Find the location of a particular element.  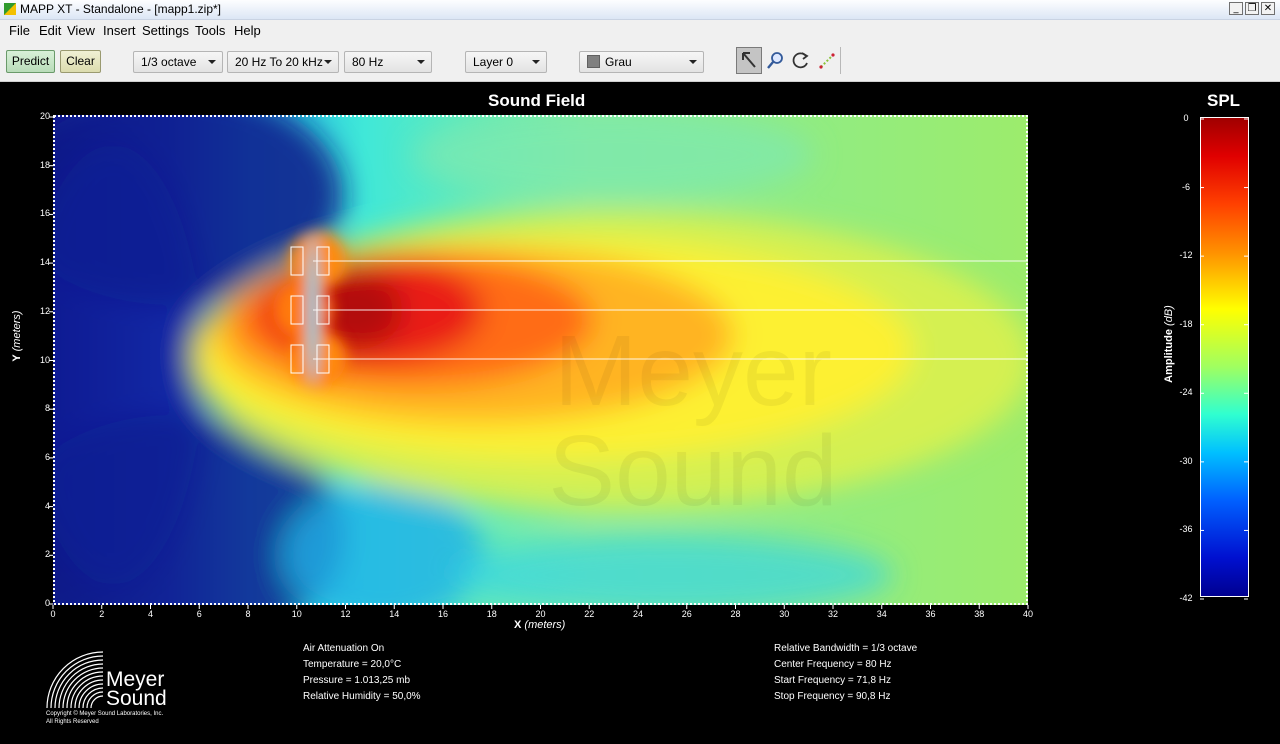

menu-edit-label: Edit is located at coordinates (50, 30).